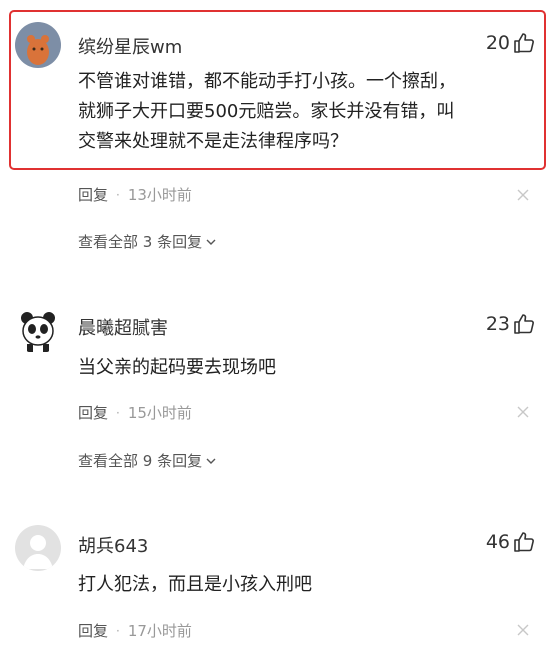 This screenshot has width=560, height=666. I want to click on like-button: 20, so click(511, 43).